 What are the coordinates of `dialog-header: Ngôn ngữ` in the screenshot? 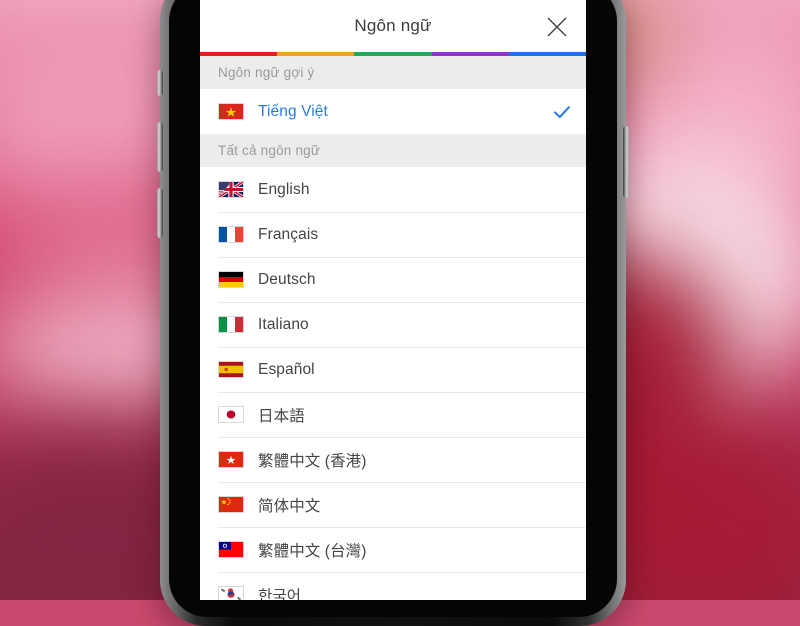 It's located at (393, 26).